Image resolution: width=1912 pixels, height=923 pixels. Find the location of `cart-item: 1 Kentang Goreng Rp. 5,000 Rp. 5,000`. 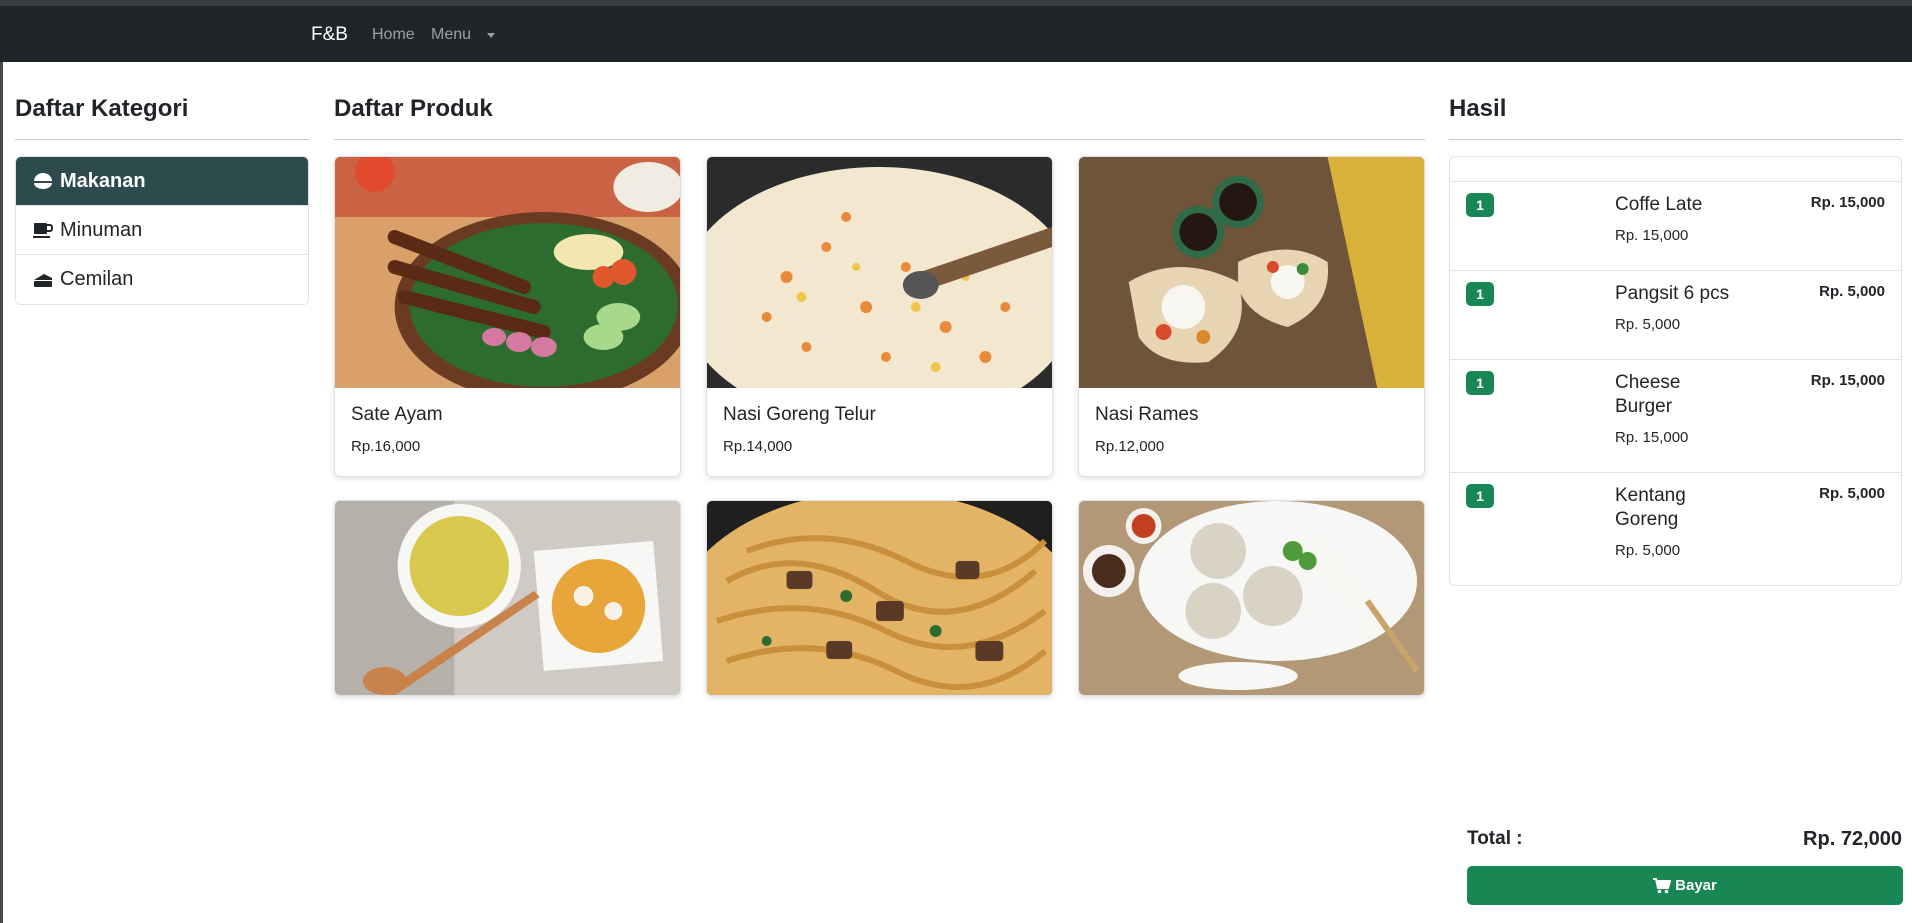

cart-item: 1 Kentang Goreng Rp. 5,000 Rp. 5,000 is located at coordinates (1675, 528).